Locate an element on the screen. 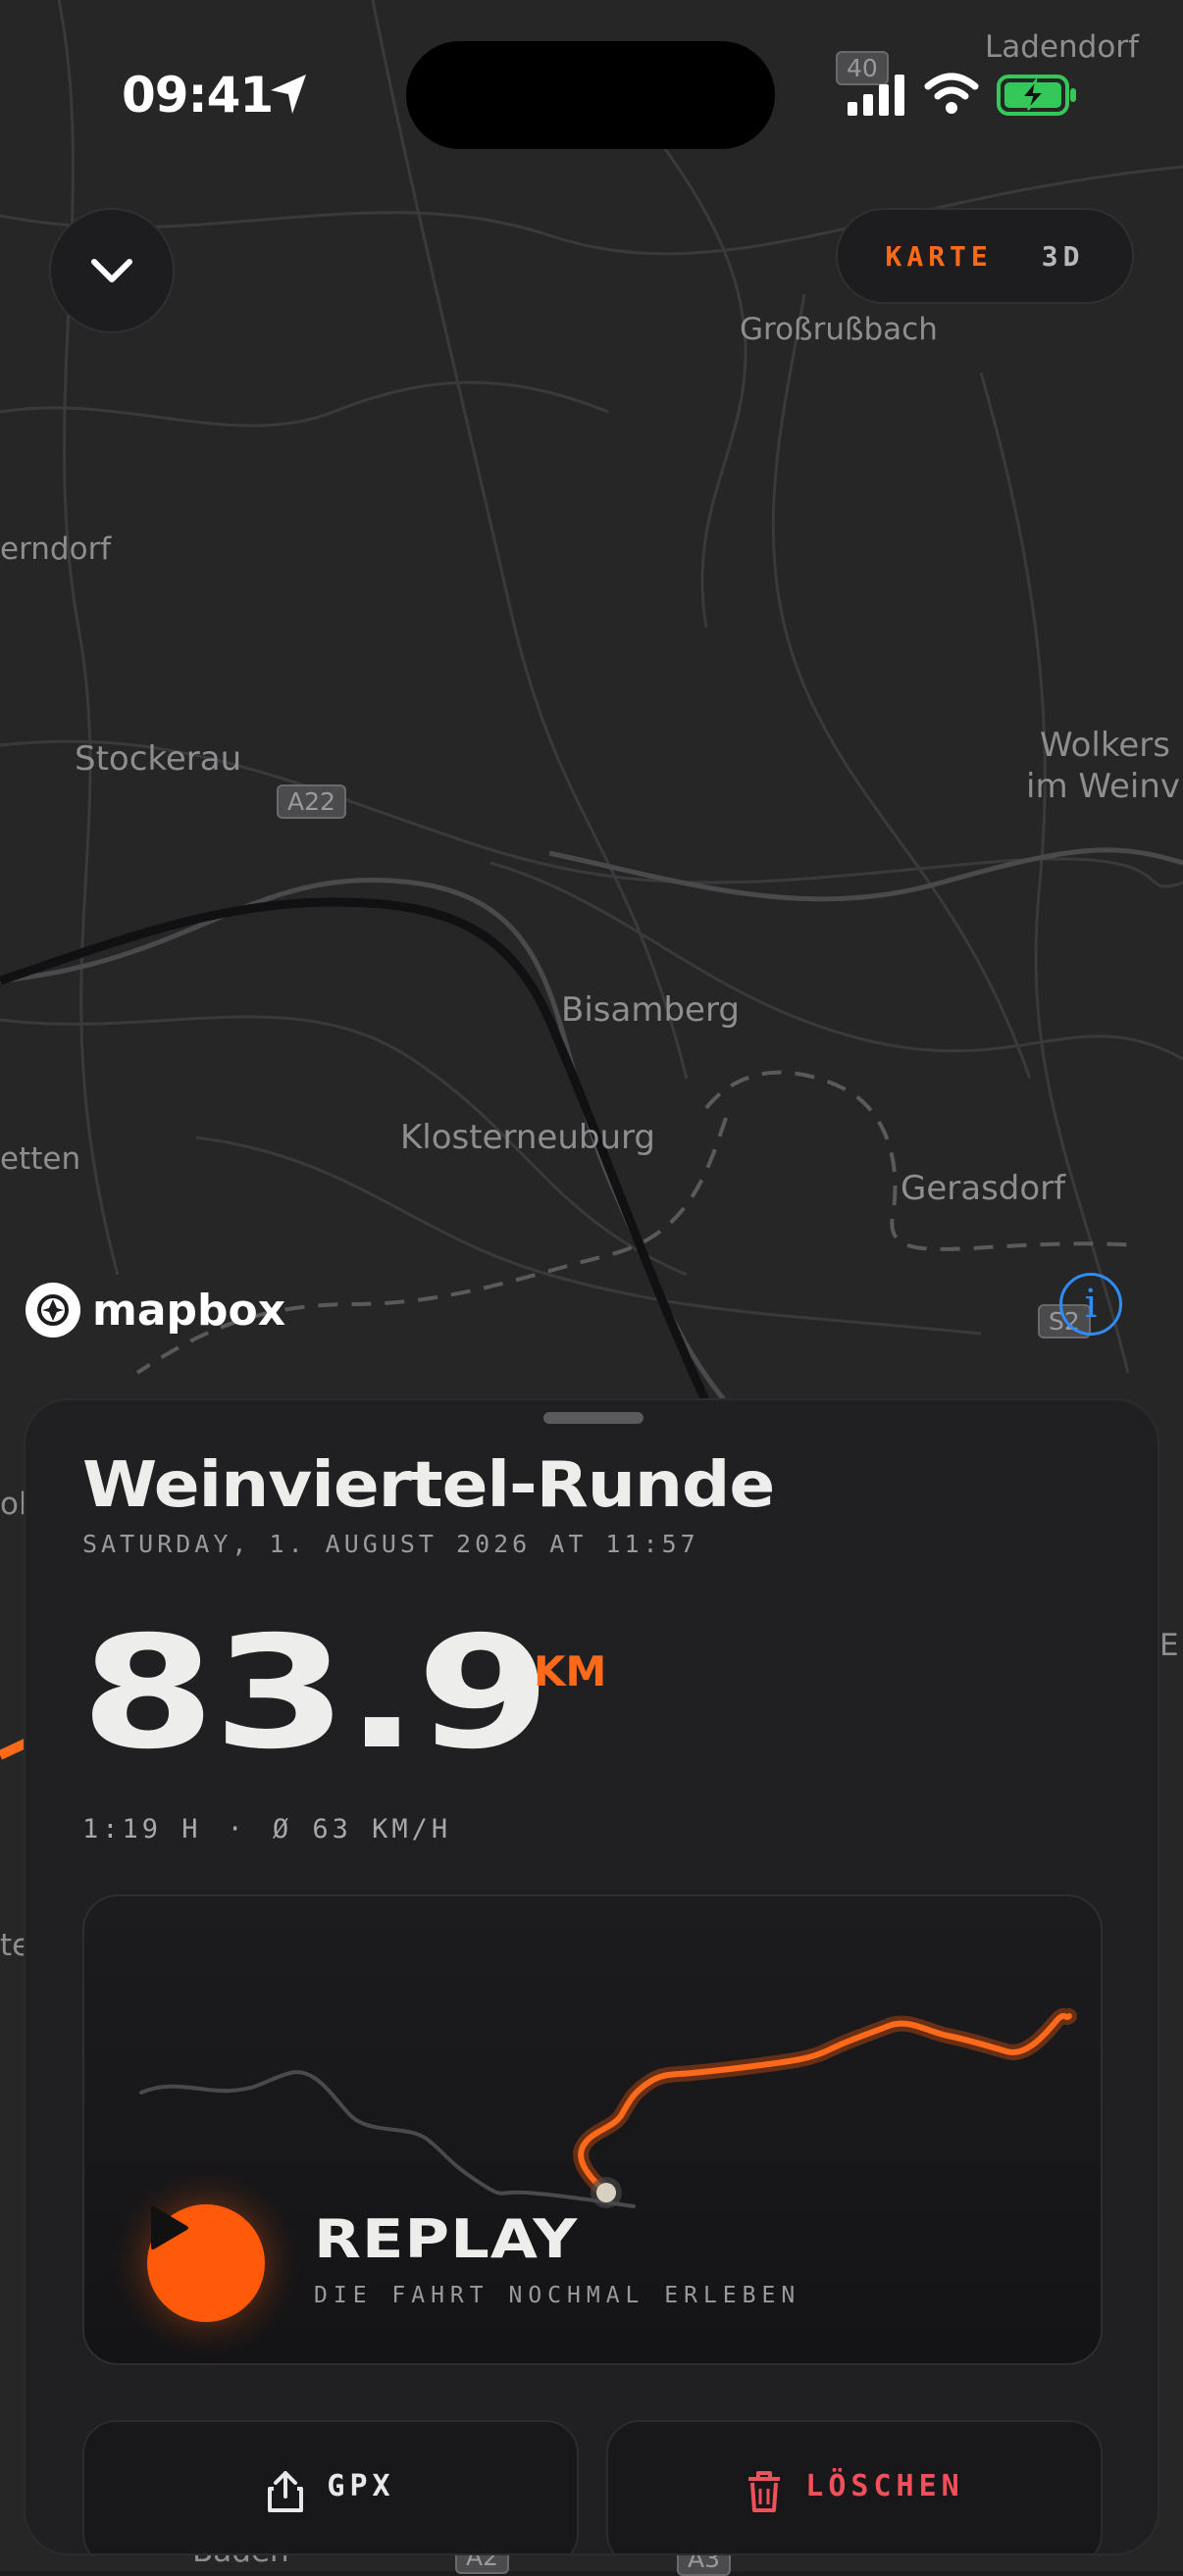 This screenshot has width=1183, height=2576. location-arrow-icon is located at coordinates (289, 95).